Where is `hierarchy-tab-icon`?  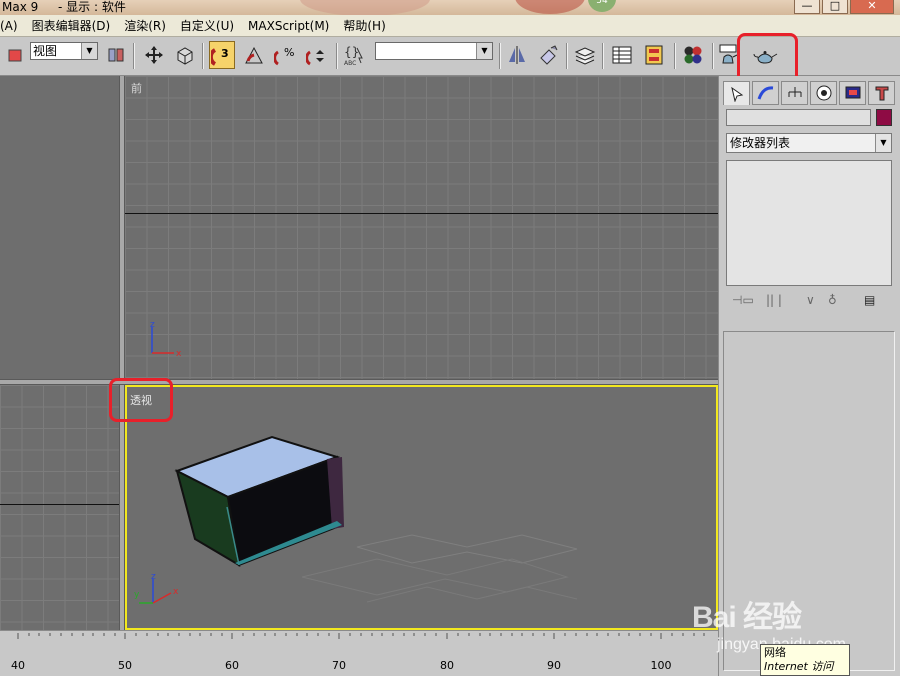
hierarchy-tab-icon is located at coordinates (794, 93).